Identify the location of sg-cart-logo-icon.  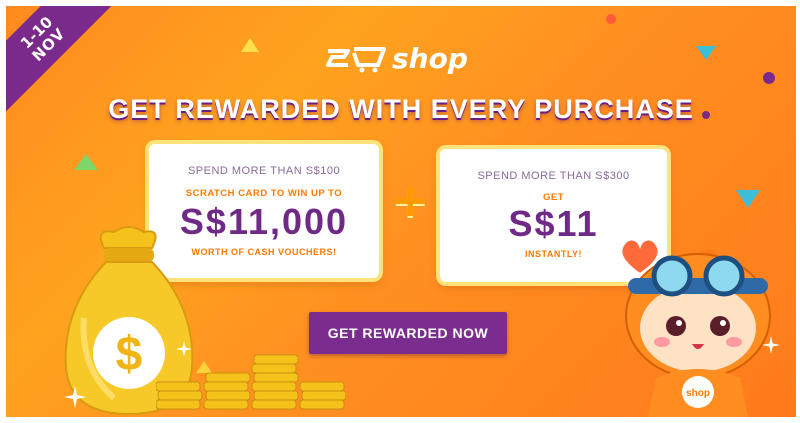
(356, 60).